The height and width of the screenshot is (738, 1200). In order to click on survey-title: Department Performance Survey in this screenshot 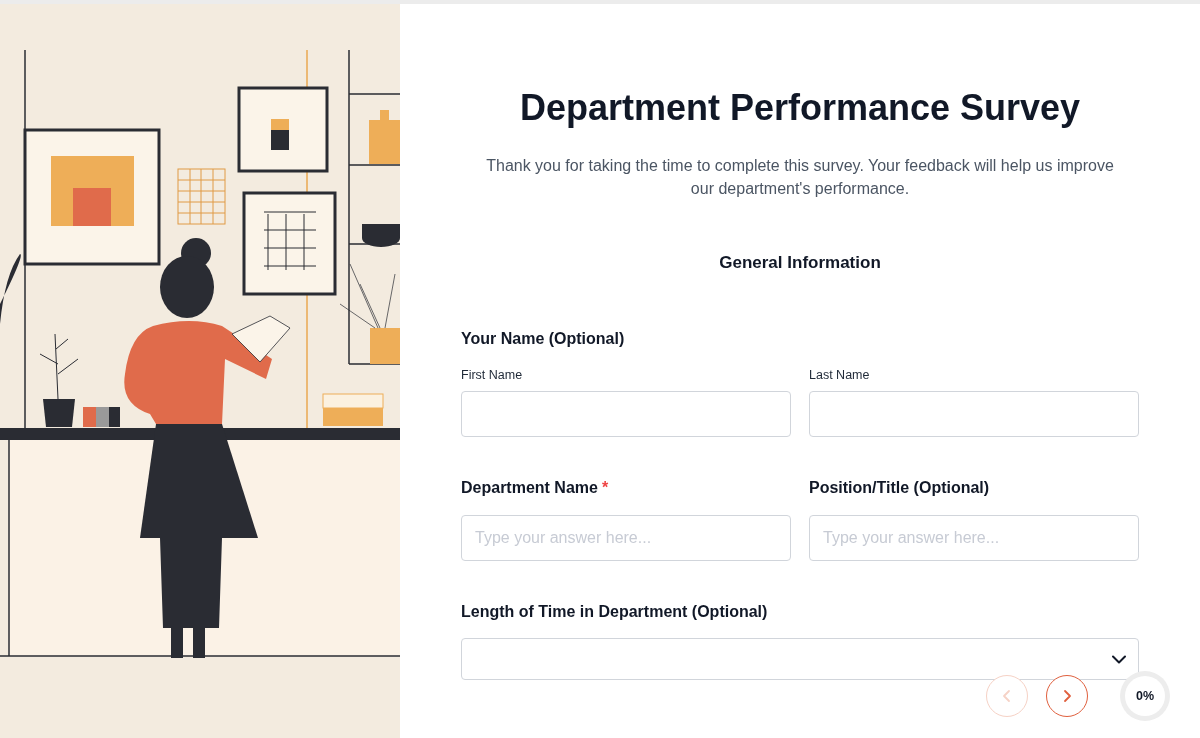, I will do `click(800, 108)`.